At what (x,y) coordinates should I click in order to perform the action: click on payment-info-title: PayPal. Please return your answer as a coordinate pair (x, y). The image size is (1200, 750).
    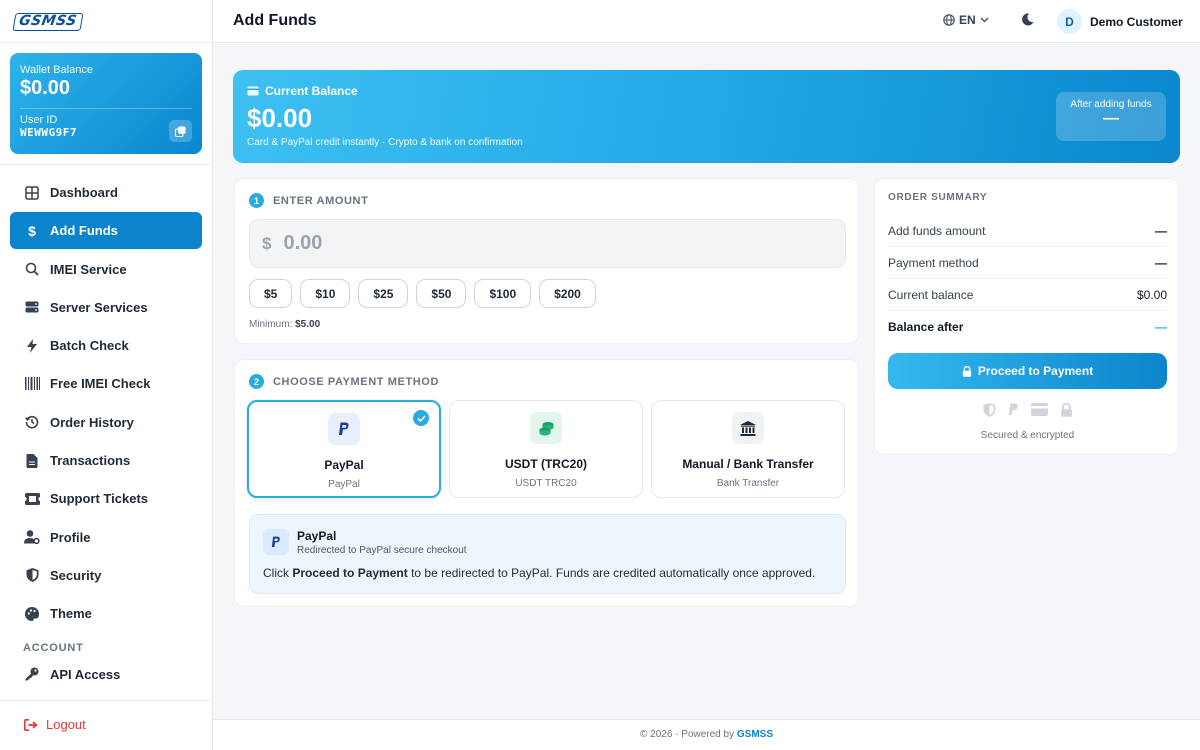
    Looking at the image, I should click on (317, 536).